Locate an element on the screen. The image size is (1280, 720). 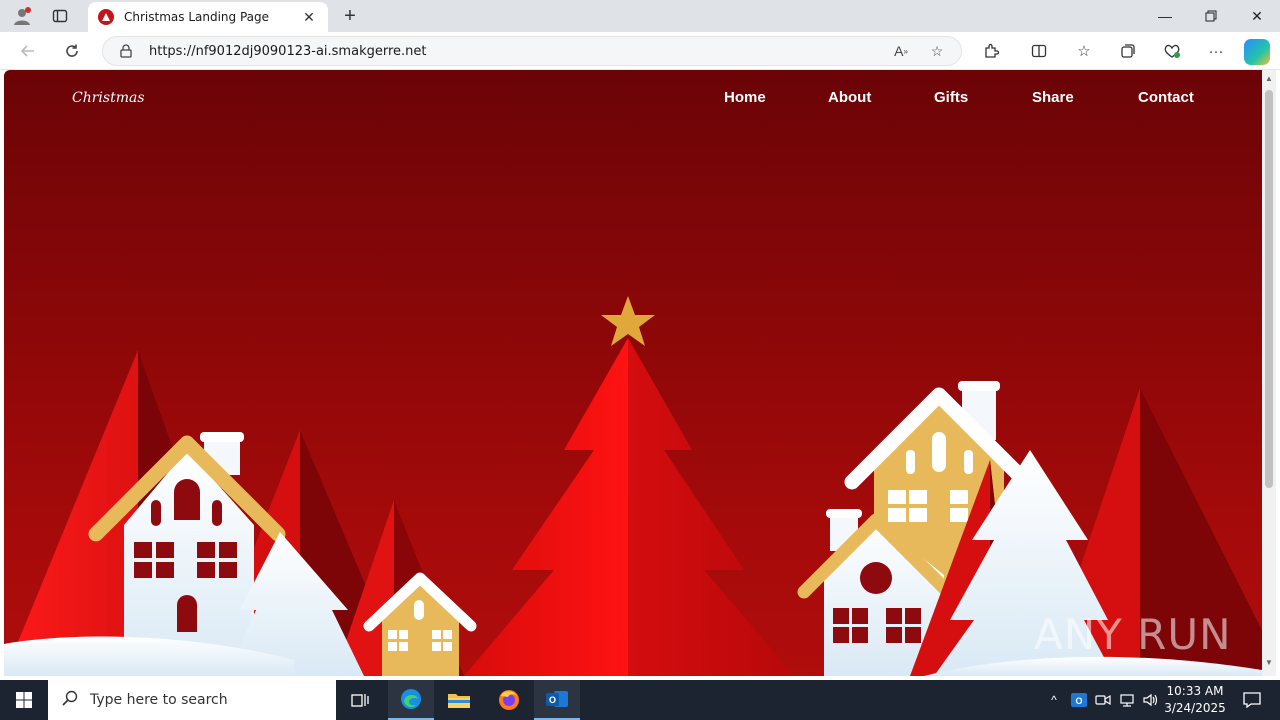
tab-actions-icon is located at coordinates (60, 16).